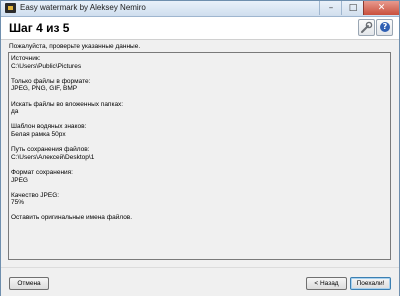 The width and height of the screenshot is (400, 296). Describe the element at coordinates (26, 58) in the screenshot. I see `summary-label: Источник:` at that location.